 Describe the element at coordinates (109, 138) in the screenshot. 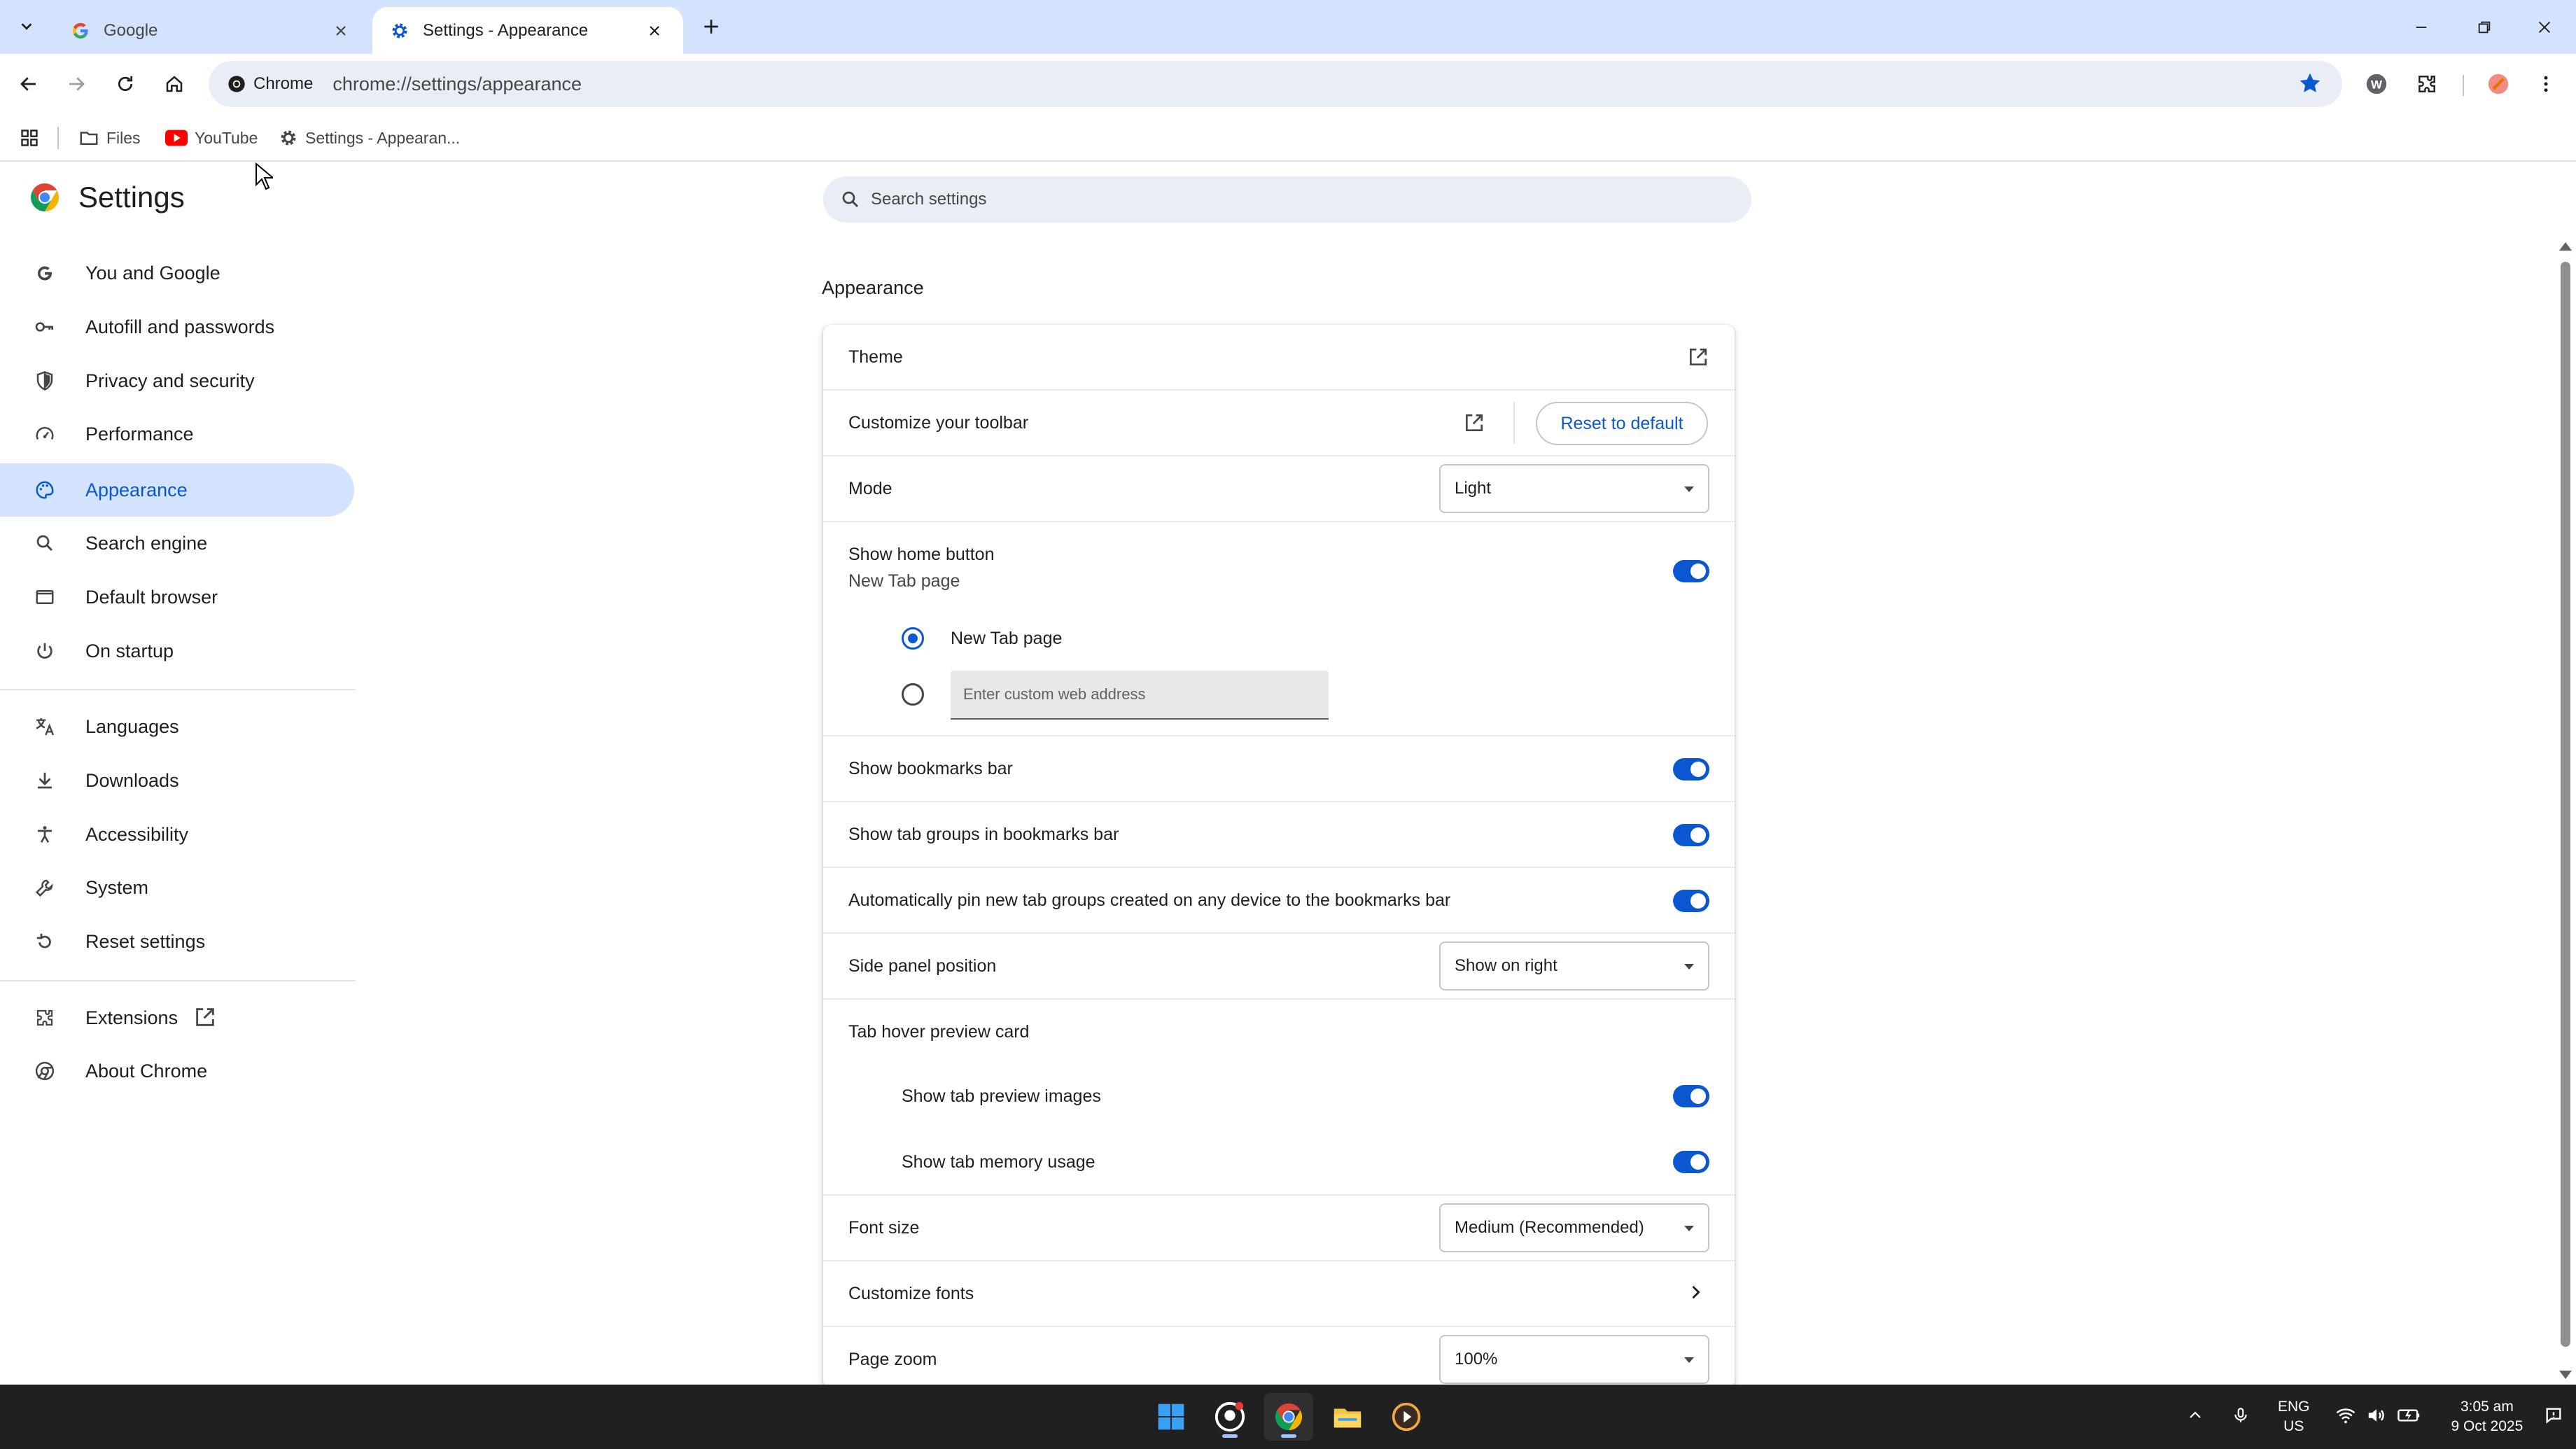

I see `bookmark-files: Files` at that location.